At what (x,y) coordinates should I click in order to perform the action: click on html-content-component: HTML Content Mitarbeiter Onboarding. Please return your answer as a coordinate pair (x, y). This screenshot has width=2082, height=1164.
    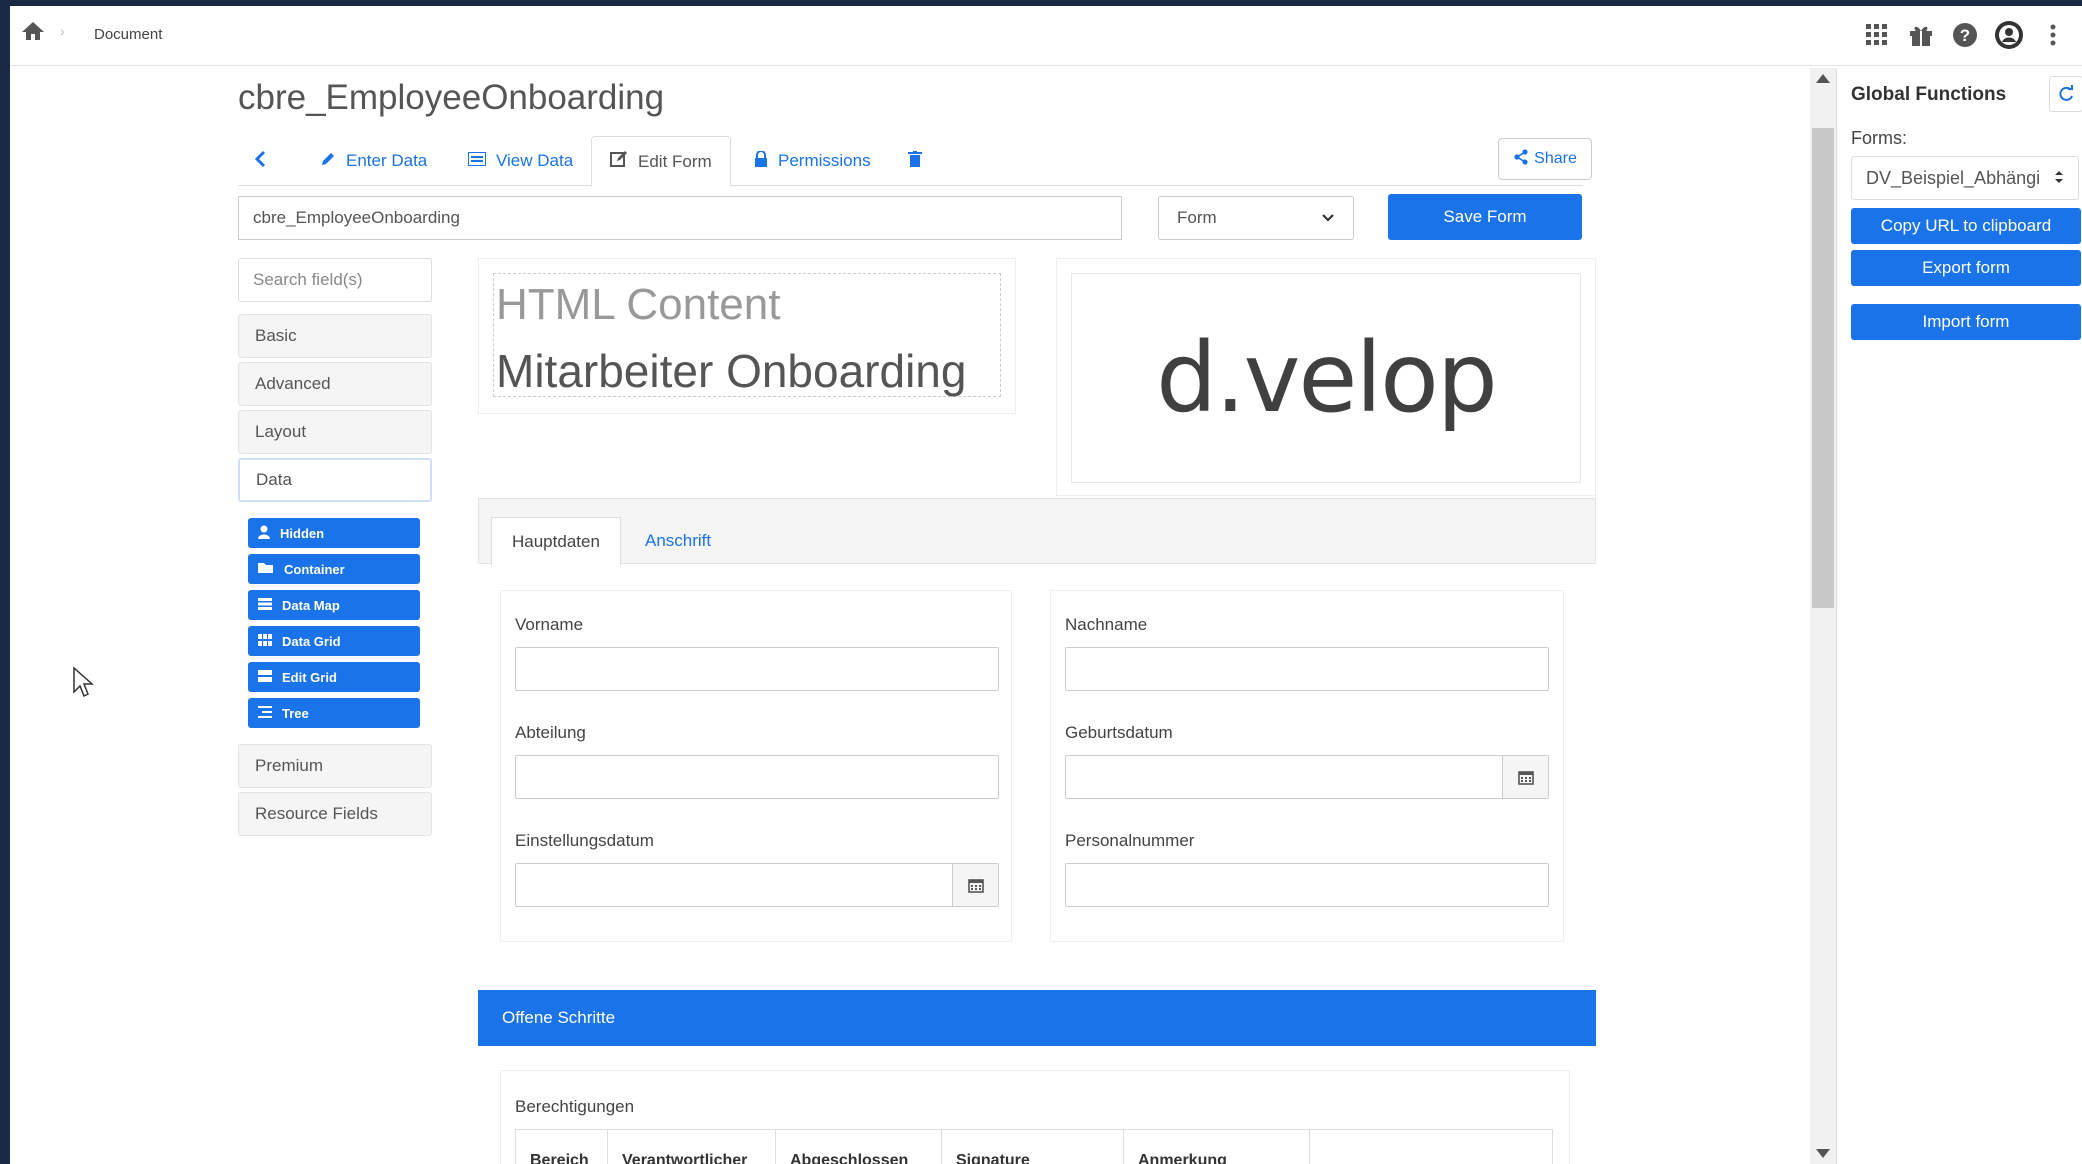
    Looking at the image, I should click on (747, 336).